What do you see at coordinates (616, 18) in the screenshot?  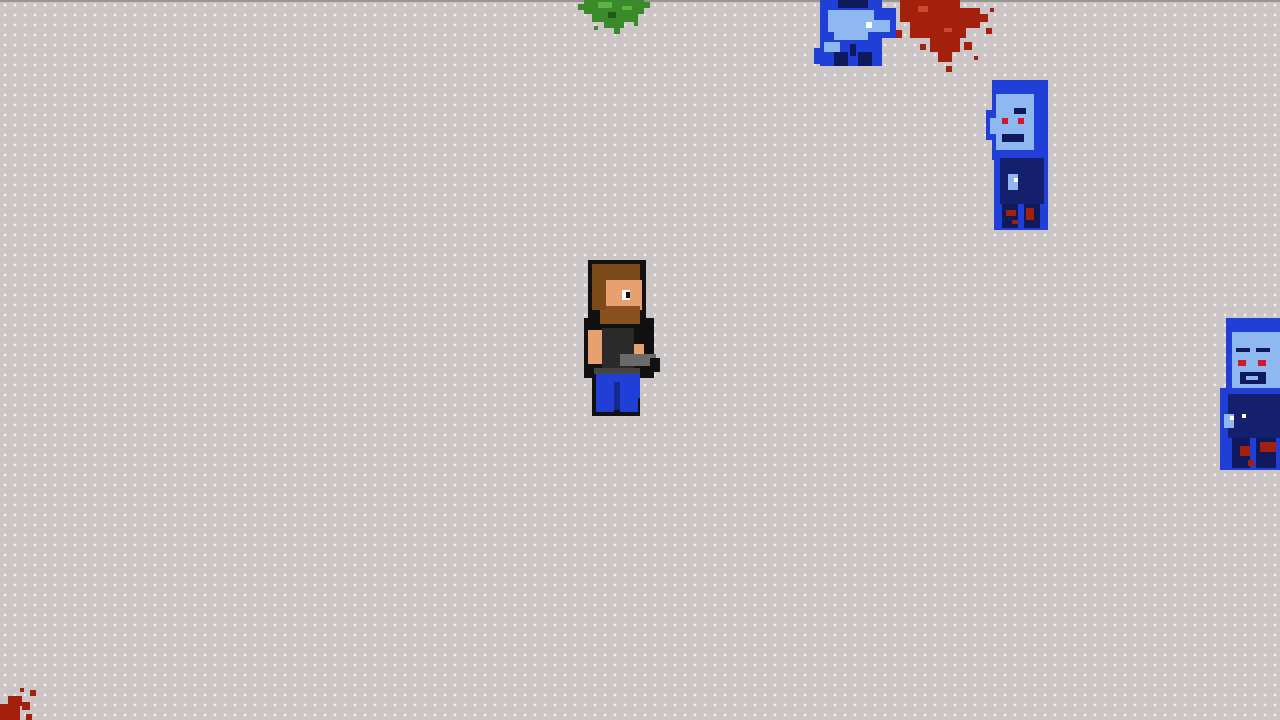 I see `green-slime-icon` at bounding box center [616, 18].